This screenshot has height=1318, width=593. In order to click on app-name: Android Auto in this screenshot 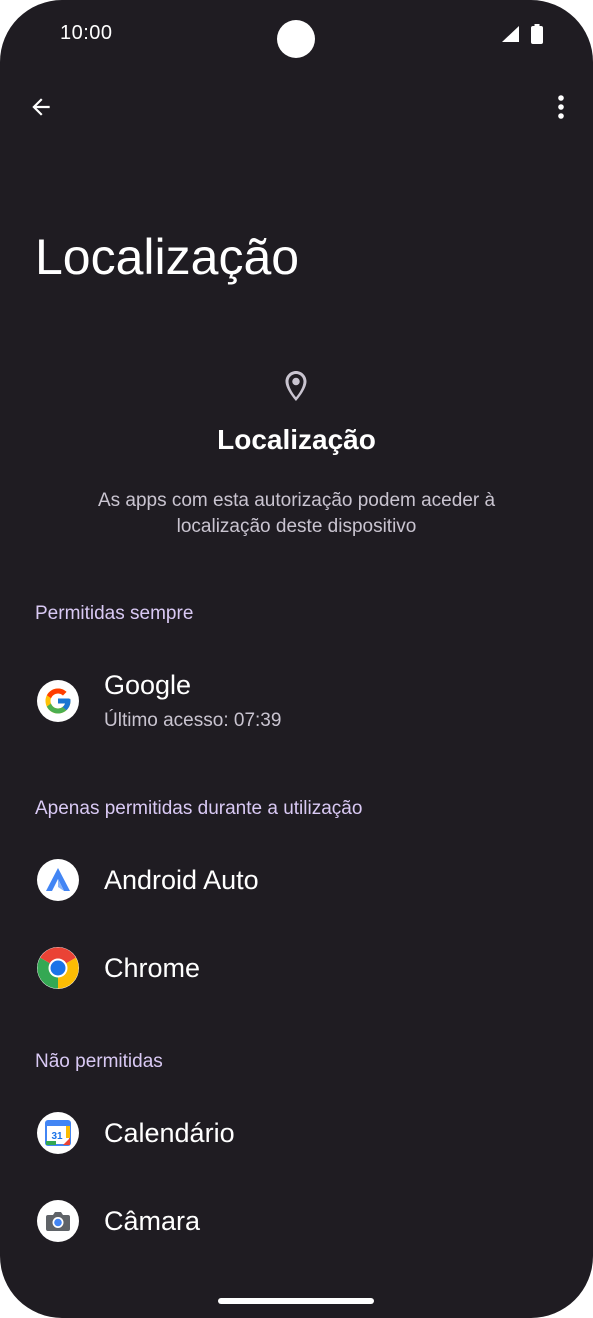, I will do `click(181, 880)`.